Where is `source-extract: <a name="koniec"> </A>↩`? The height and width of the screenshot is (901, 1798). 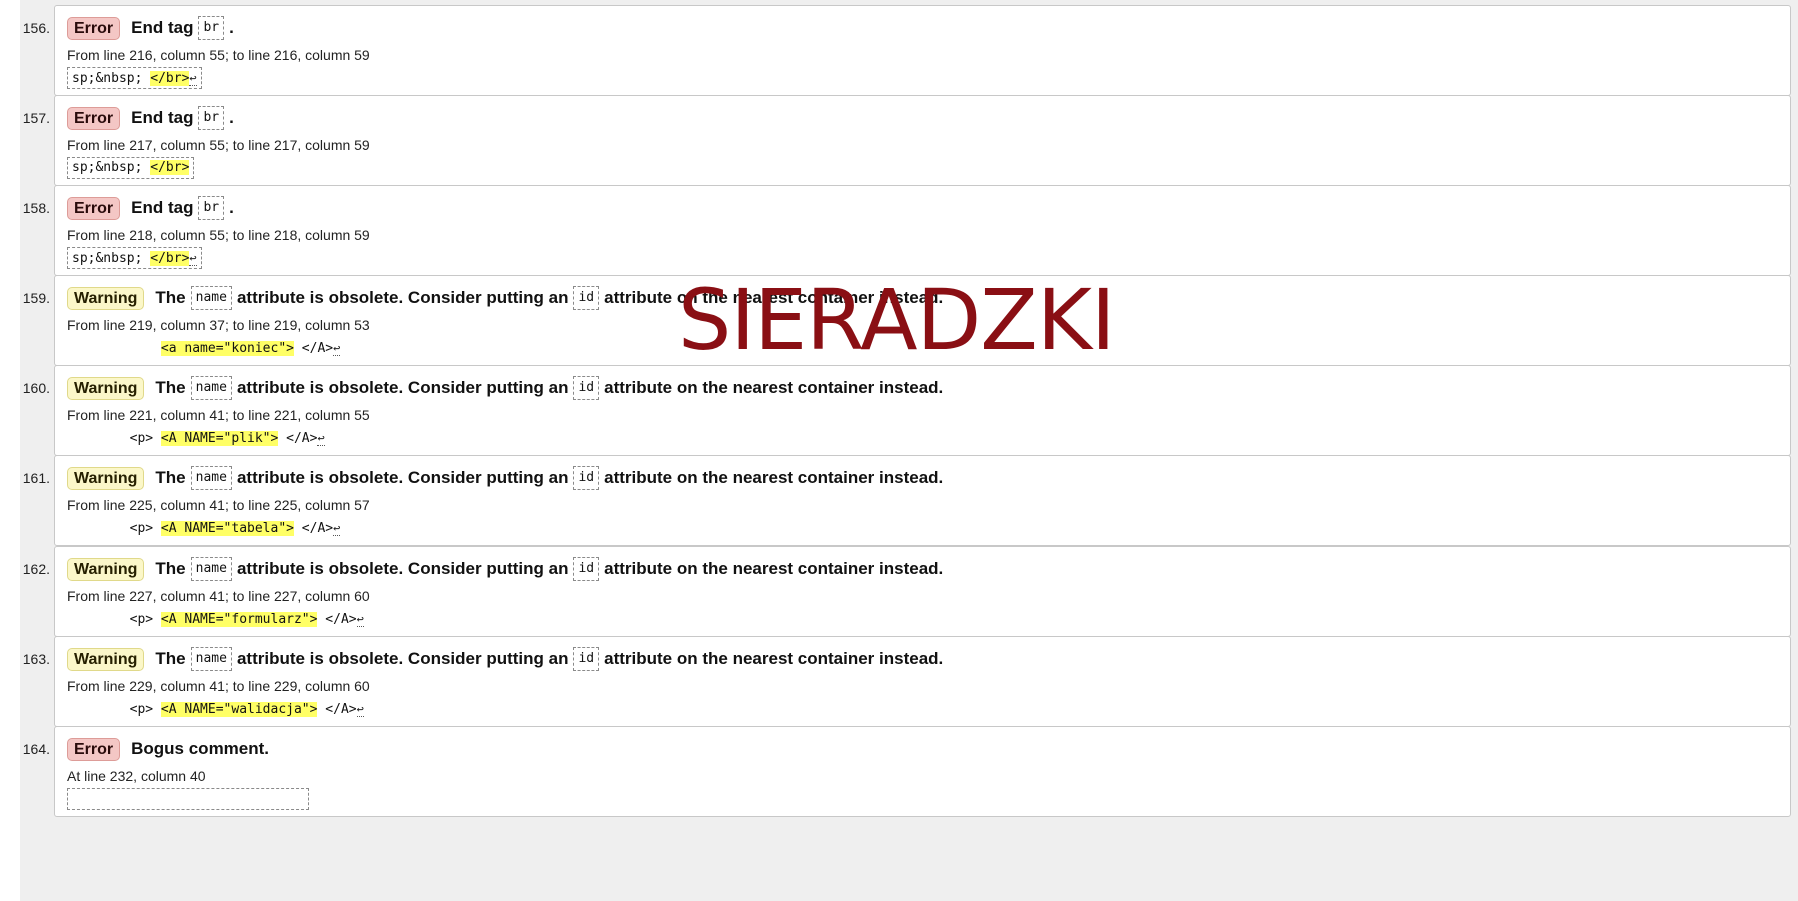
source-extract: <a name="koniec"> </A>↩ is located at coordinates (204, 348).